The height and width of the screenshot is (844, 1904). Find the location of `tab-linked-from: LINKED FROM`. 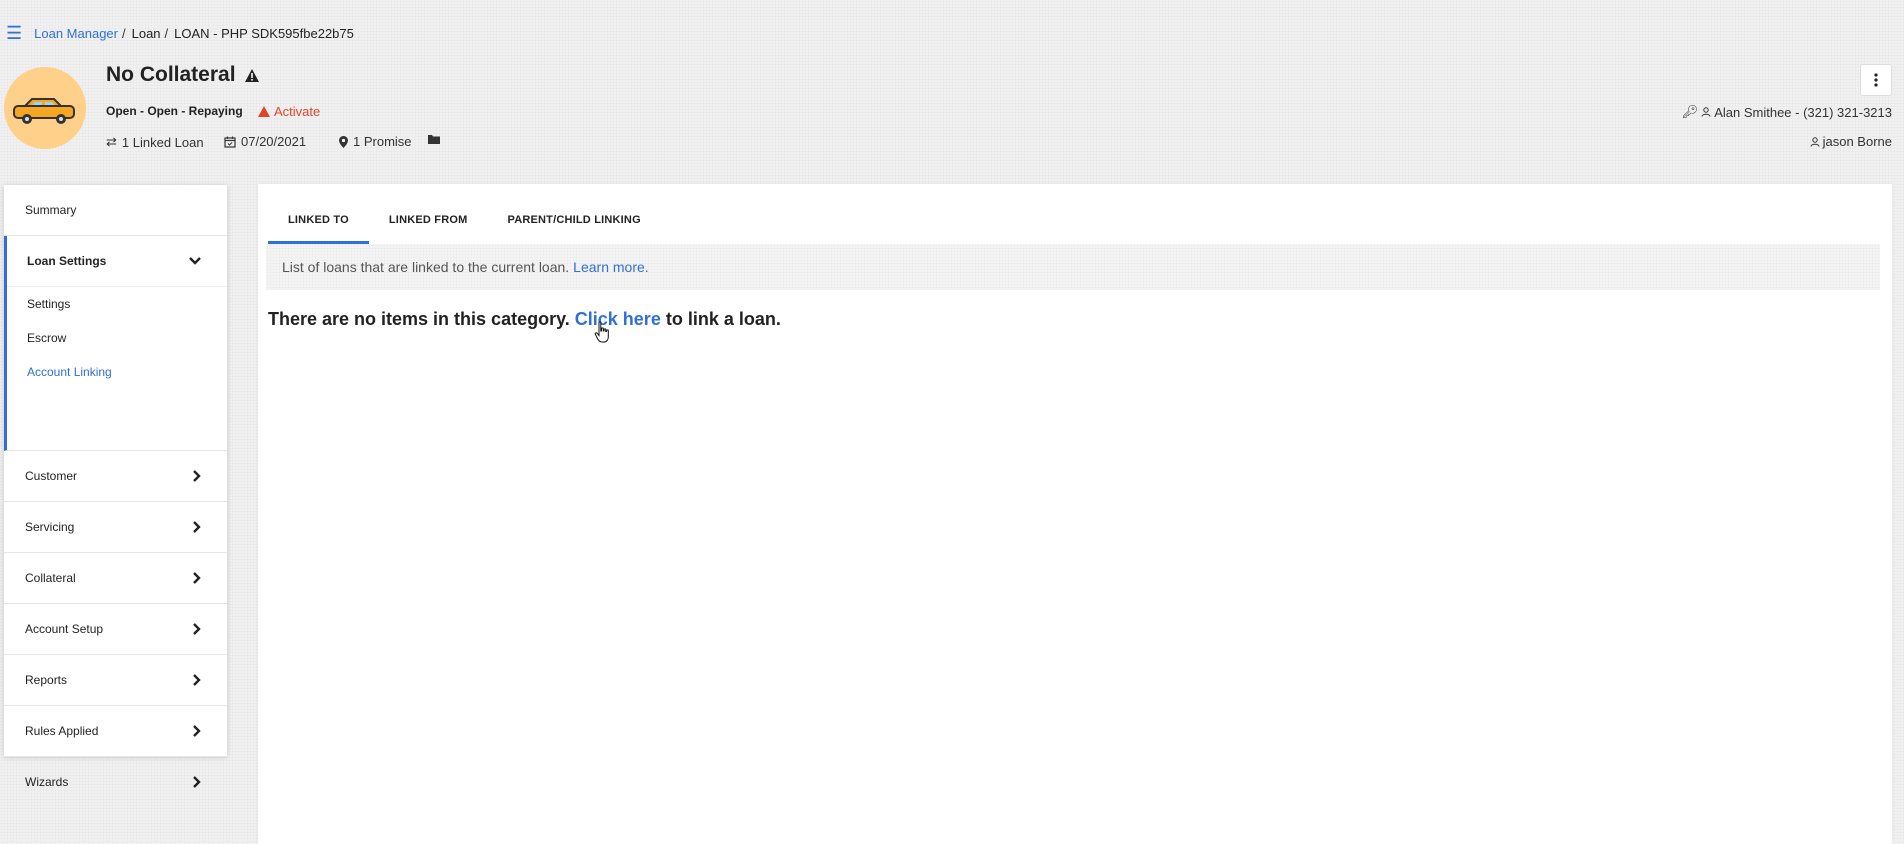

tab-linked-from: LINKED FROM is located at coordinates (428, 227).